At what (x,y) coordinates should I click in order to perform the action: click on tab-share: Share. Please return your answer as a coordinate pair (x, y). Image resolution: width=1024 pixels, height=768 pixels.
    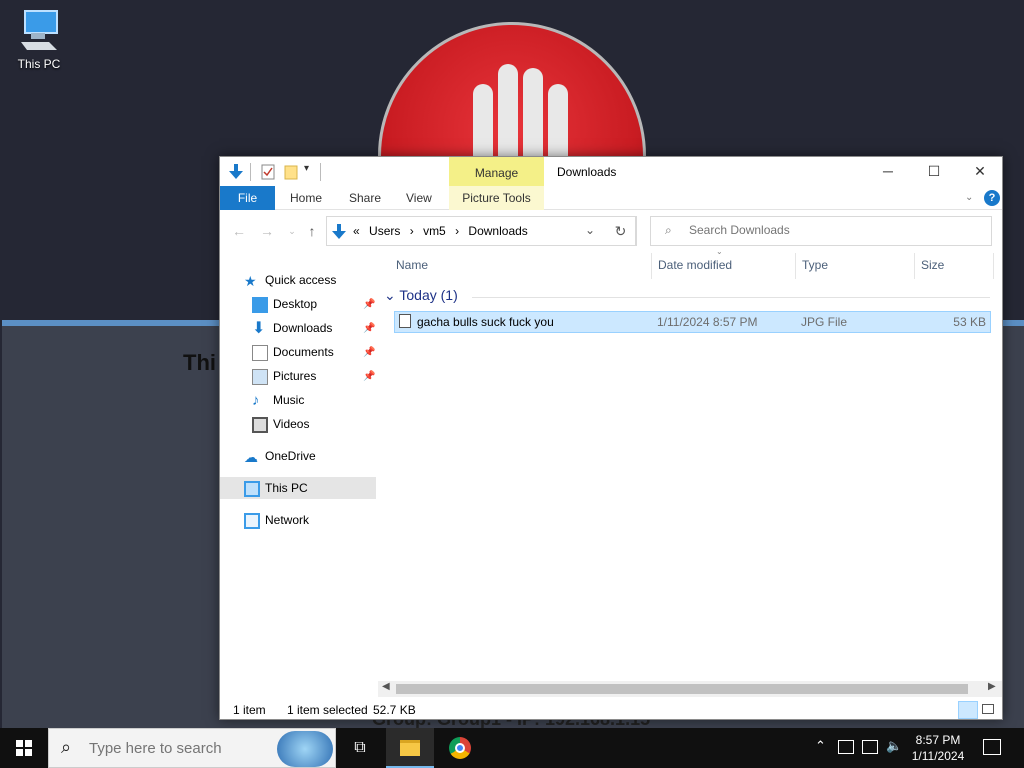
    Looking at the image, I should click on (365, 198).